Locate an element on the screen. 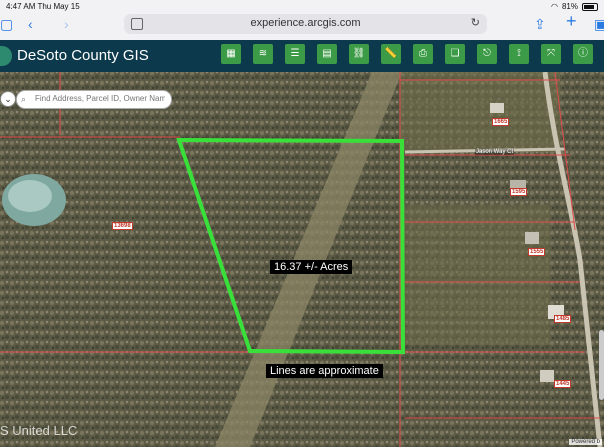 The width and height of the screenshot is (604, 447). battery-icon is located at coordinates (590, 6).